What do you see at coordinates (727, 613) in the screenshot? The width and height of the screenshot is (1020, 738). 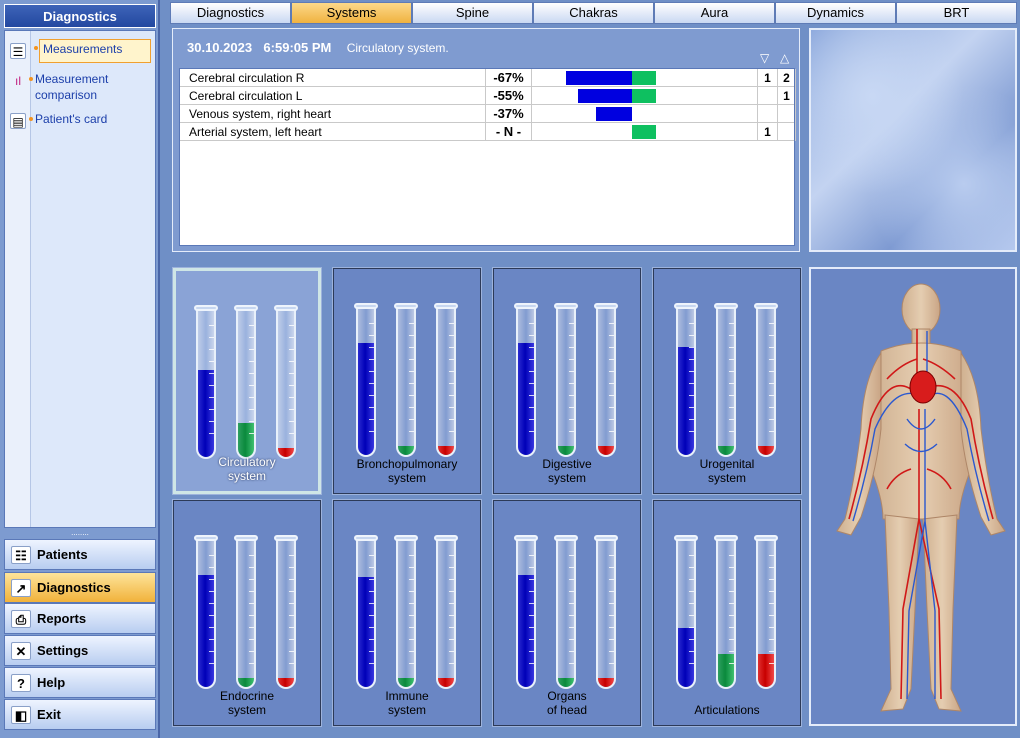 I see `system-card: Articulations` at bounding box center [727, 613].